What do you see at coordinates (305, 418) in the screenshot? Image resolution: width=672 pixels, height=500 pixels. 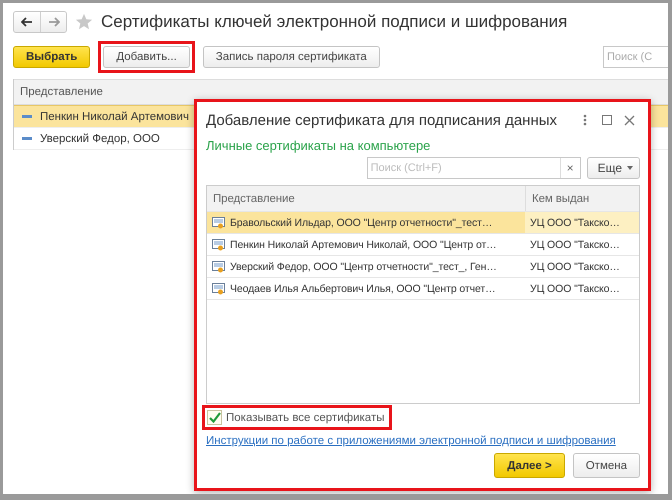 I see `checkbox-label: Показывать все сертификаты` at bounding box center [305, 418].